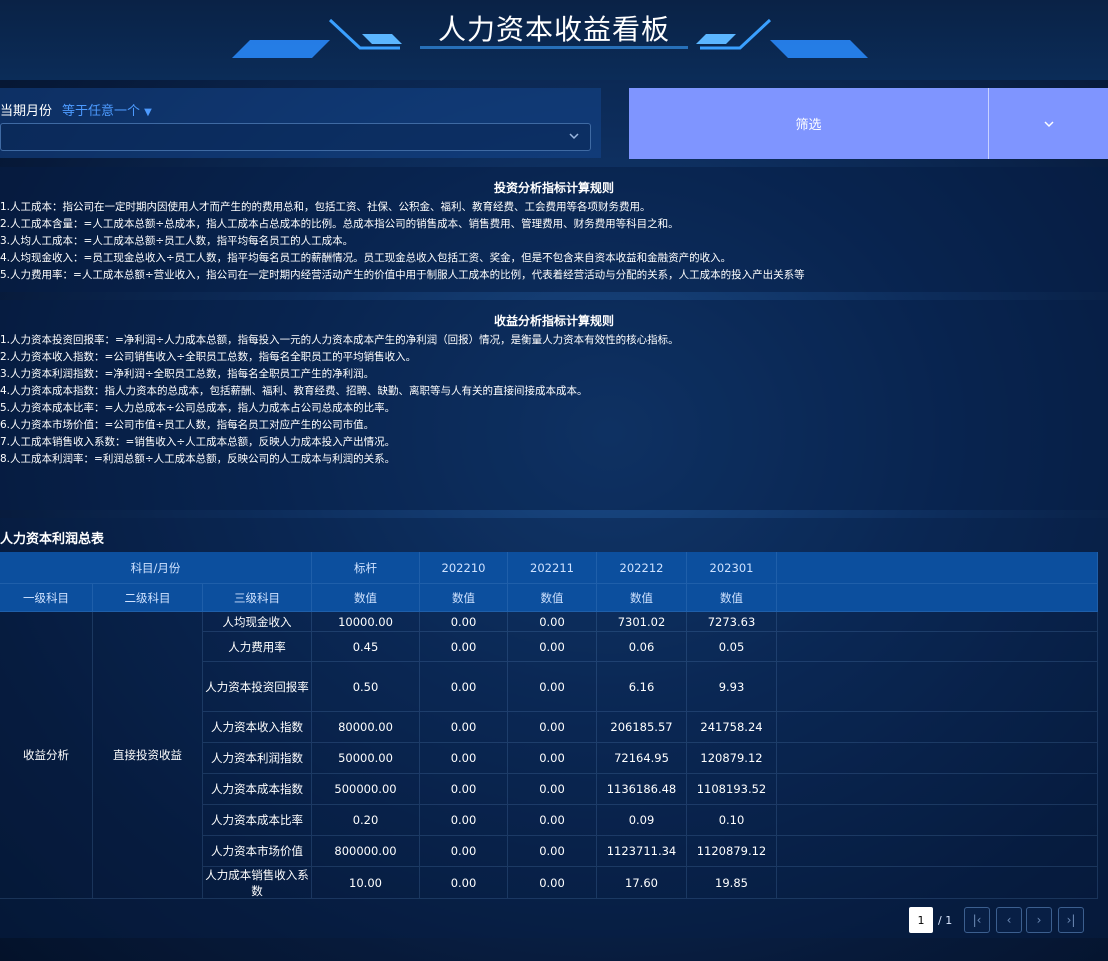 The height and width of the screenshot is (961, 1108). Describe the element at coordinates (642, 820) in the screenshot. I see `table-cell-value: 0.09` at that location.